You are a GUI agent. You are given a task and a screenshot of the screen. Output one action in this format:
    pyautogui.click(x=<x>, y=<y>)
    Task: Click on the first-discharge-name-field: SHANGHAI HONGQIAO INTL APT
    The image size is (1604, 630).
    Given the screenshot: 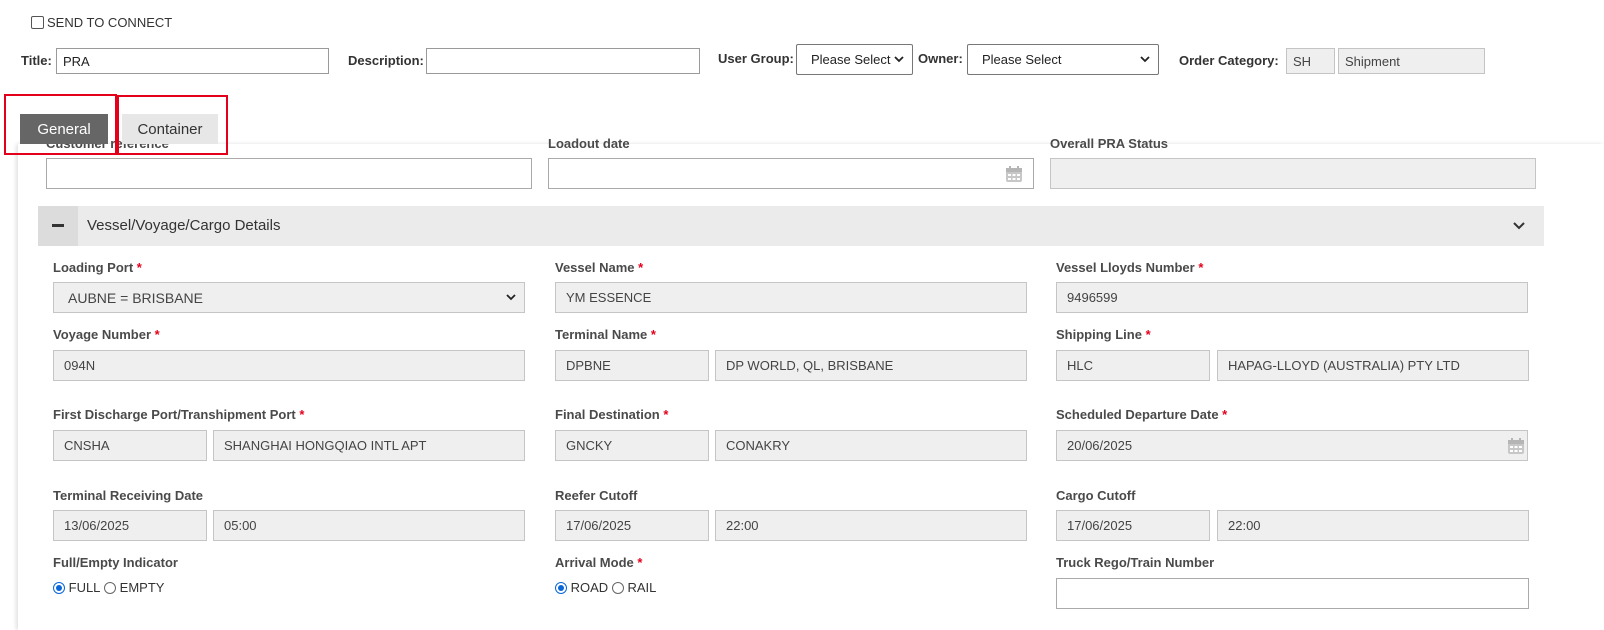 What is the action you would take?
    pyautogui.click(x=369, y=445)
    